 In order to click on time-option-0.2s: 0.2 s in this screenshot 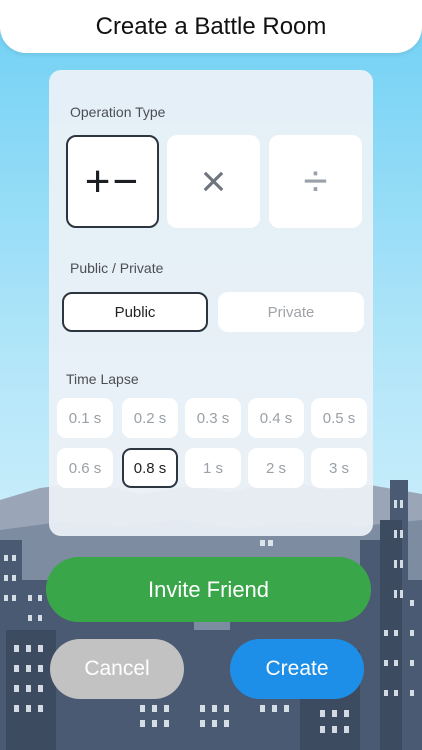, I will do `click(150, 418)`.